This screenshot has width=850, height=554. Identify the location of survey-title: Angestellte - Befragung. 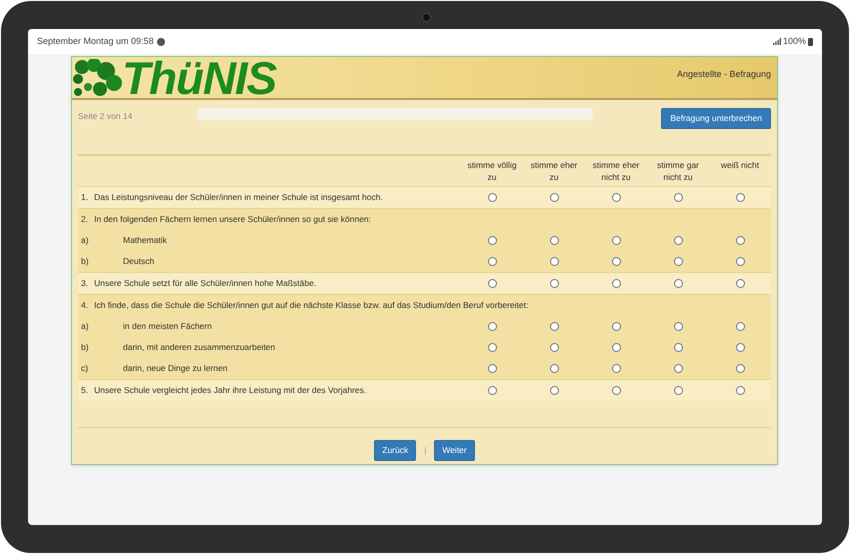
(723, 74).